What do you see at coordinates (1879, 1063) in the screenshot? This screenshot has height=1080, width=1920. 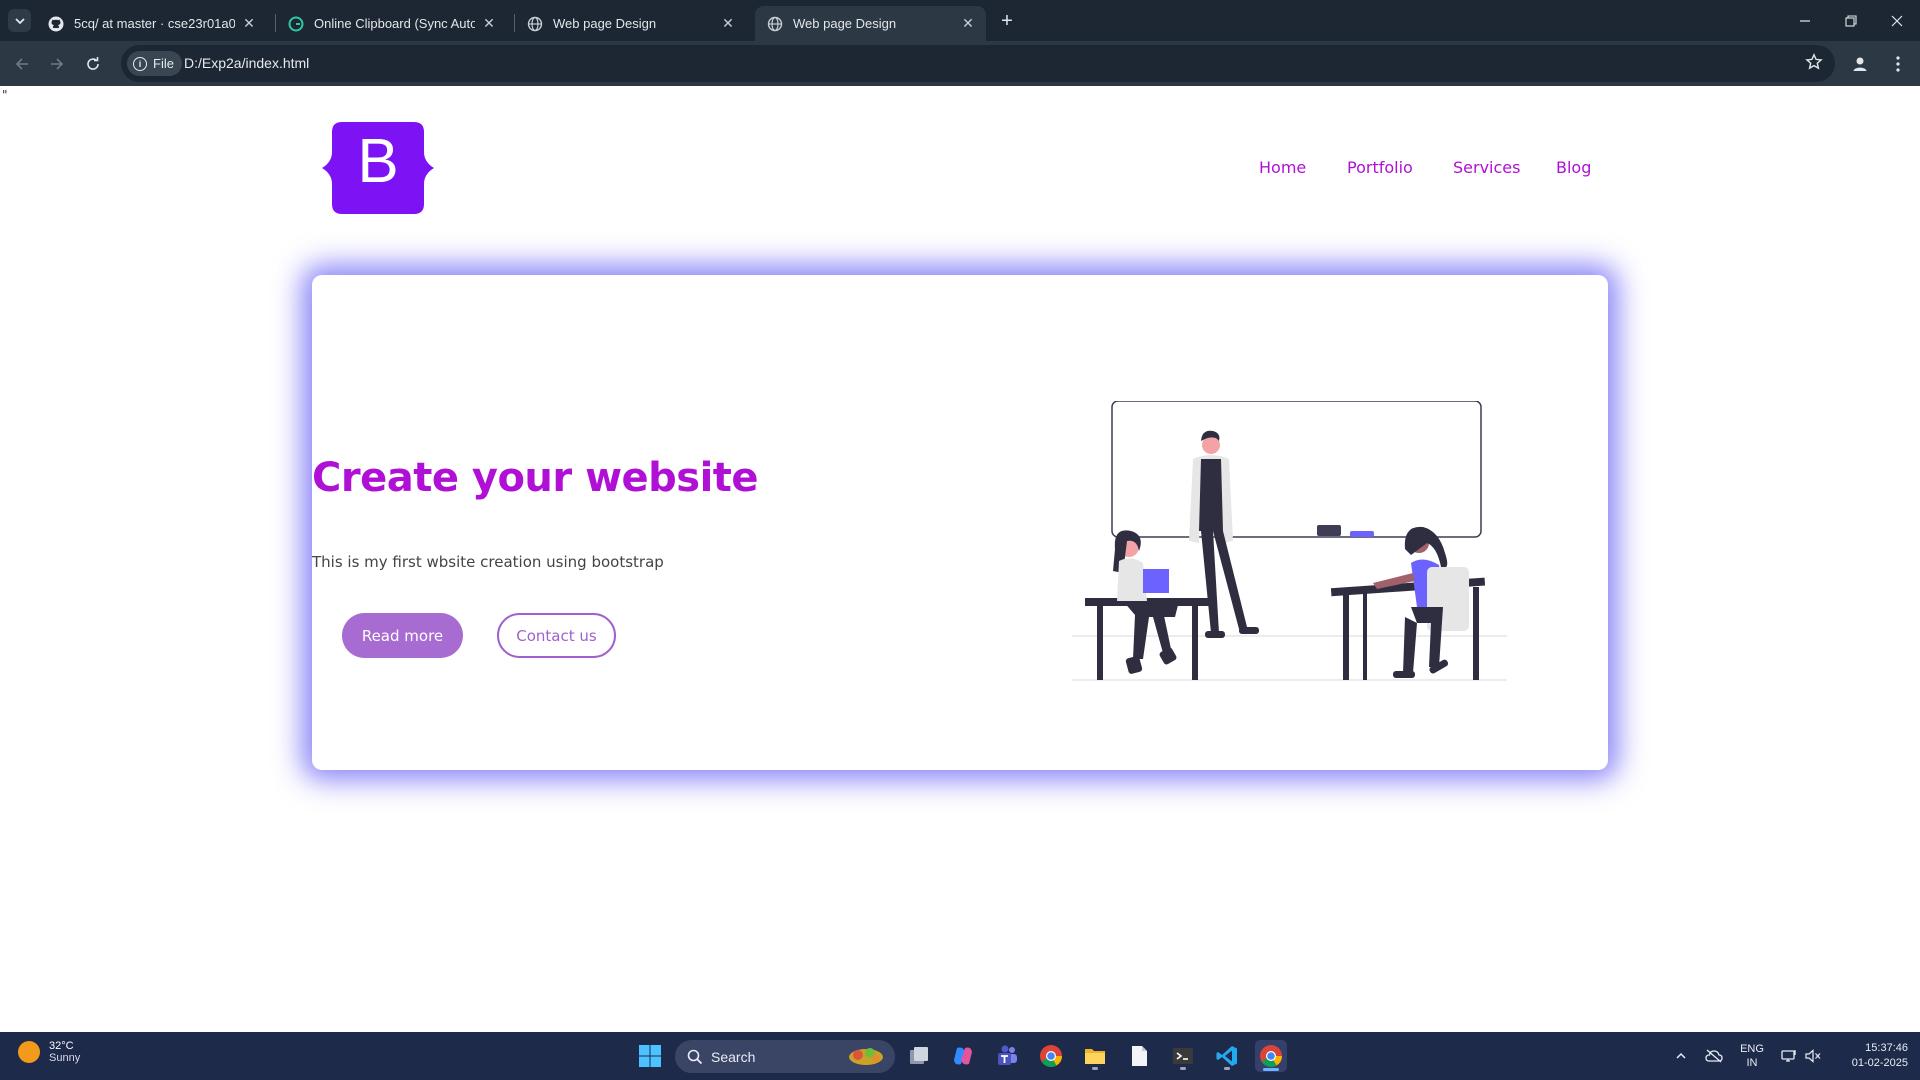 I see `clock-date: 01-02-2025` at bounding box center [1879, 1063].